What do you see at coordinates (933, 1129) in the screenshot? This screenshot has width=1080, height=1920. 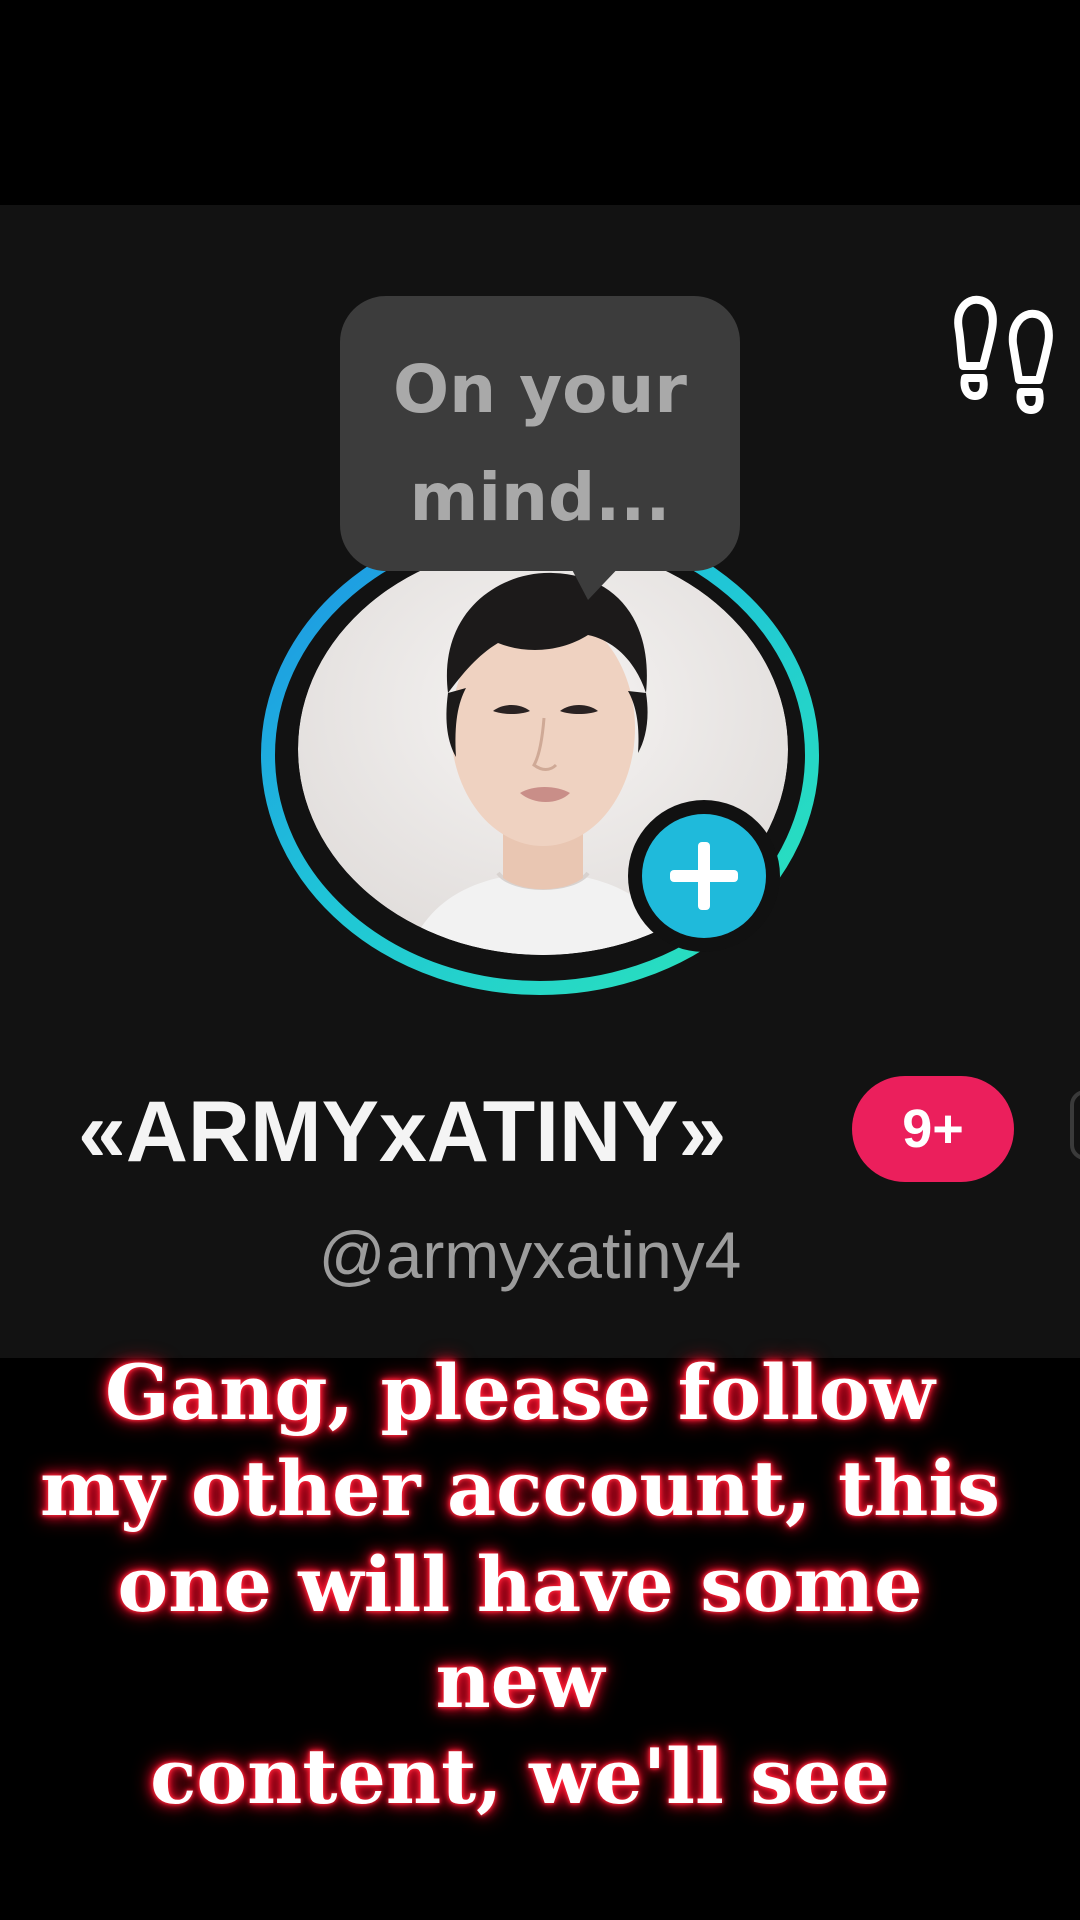 I see `notification-badge: 9+` at bounding box center [933, 1129].